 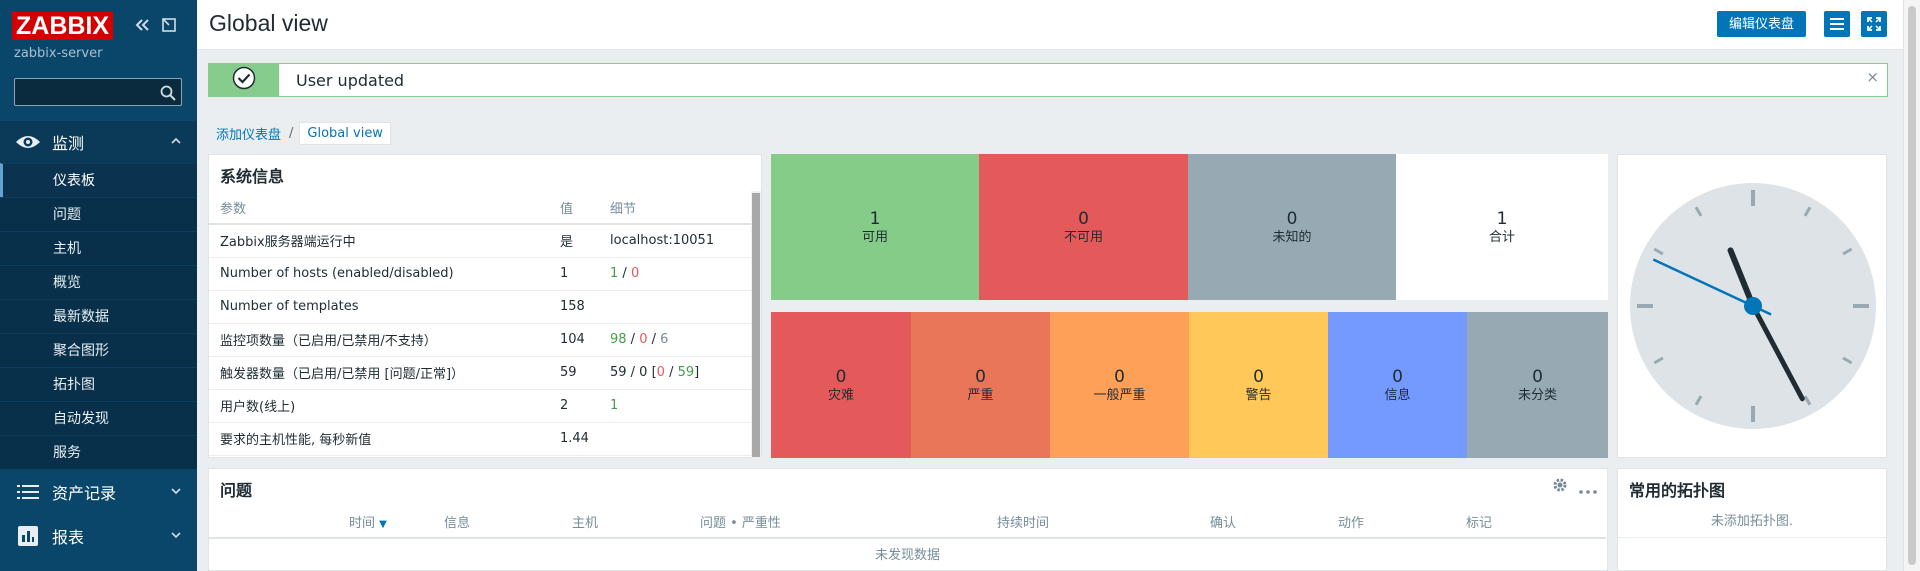 I want to click on breadcrumb-current: Global view, so click(x=345, y=133).